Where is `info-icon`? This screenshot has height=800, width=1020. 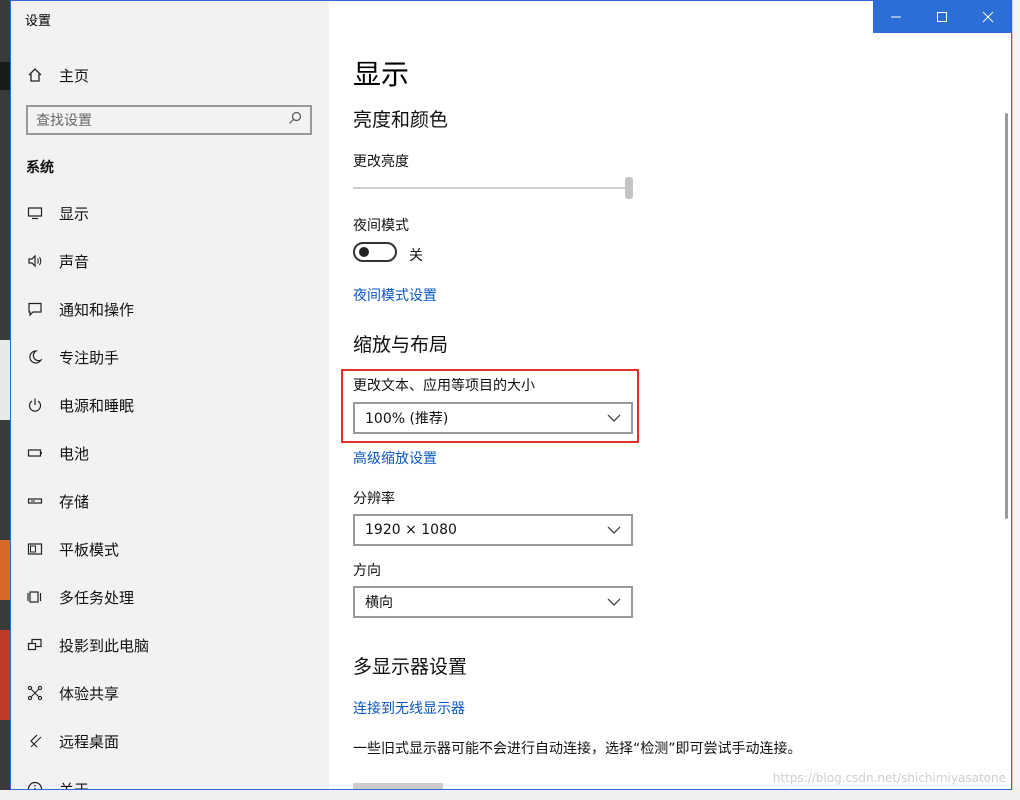 info-icon is located at coordinates (35, 784).